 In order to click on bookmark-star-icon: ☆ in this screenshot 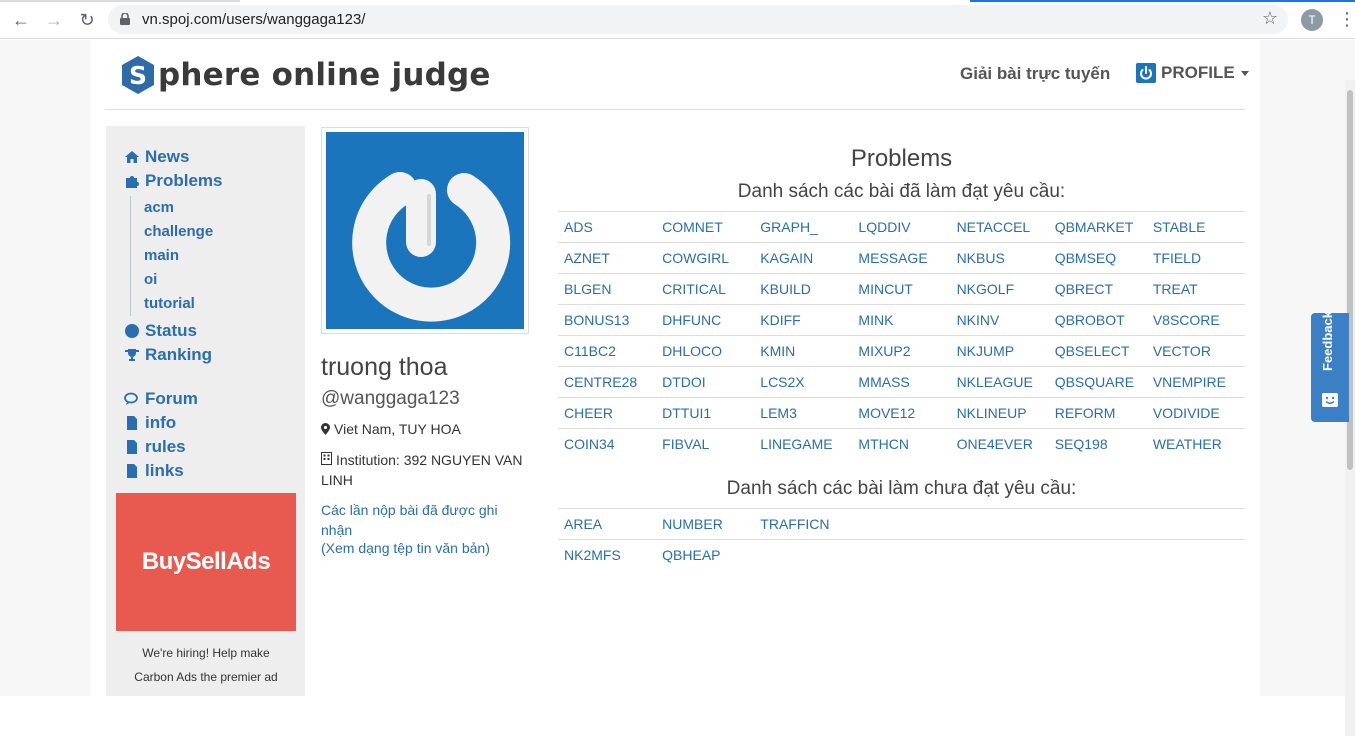, I will do `click(1270, 18)`.